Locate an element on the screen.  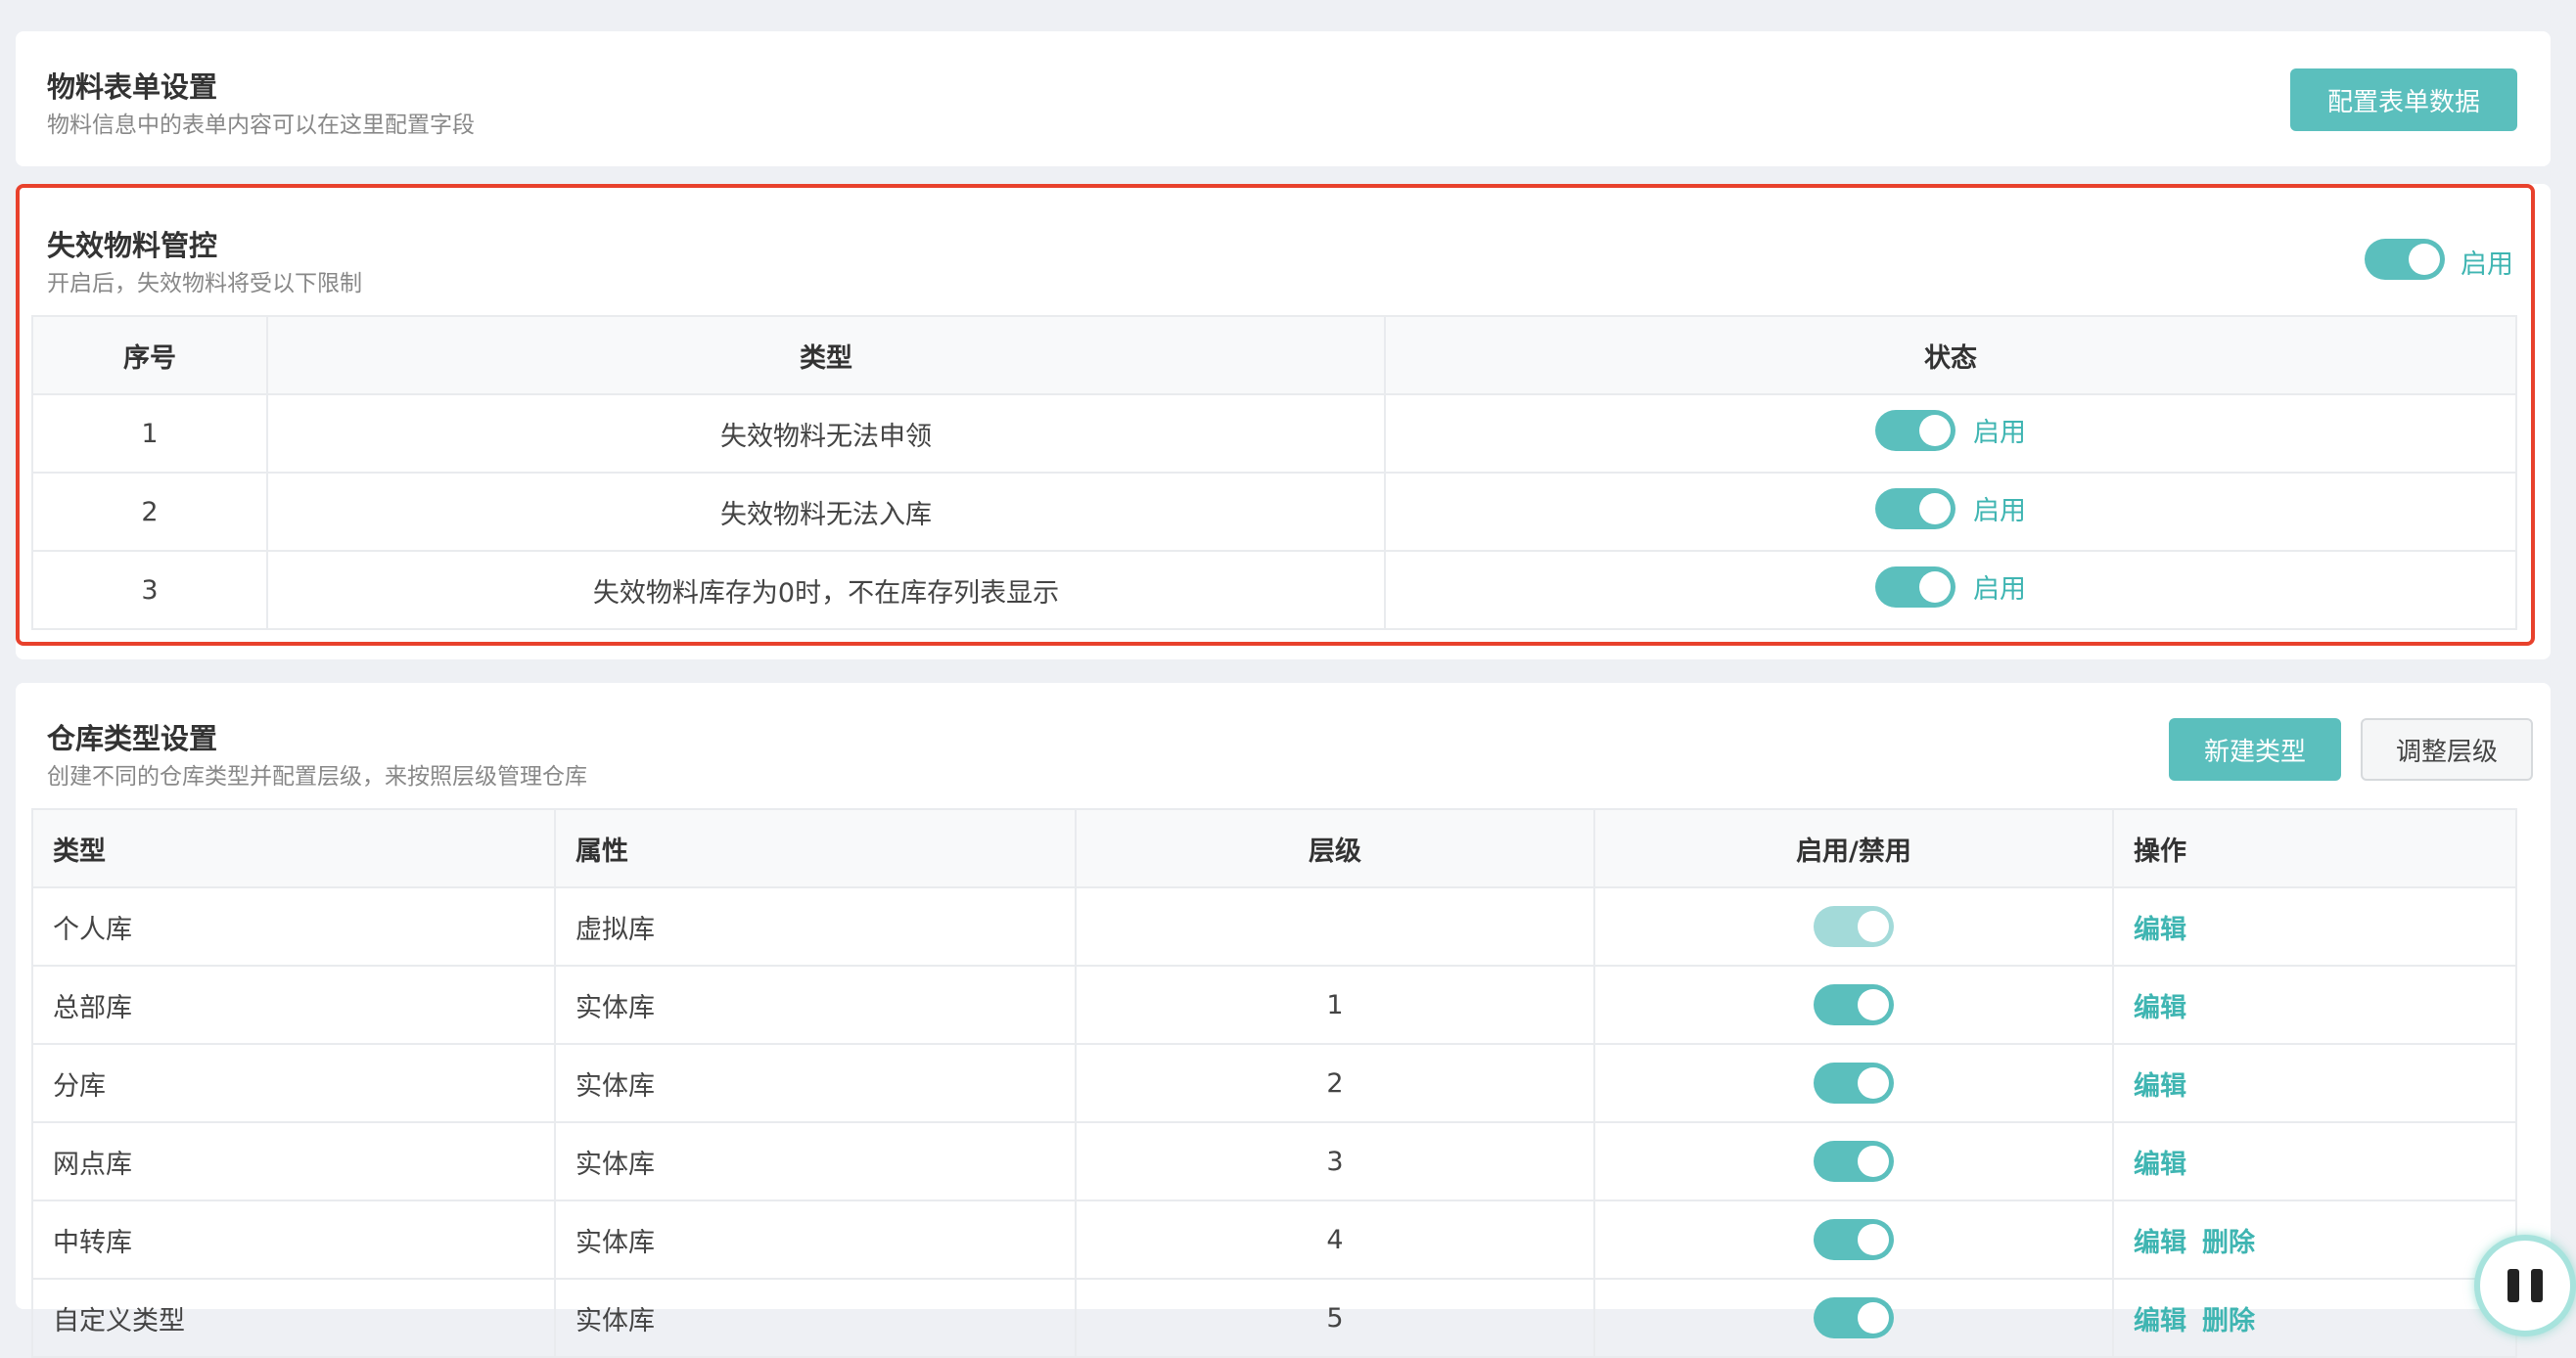
row-attribute: 虚拟库 is located at coordinates (815, 926).